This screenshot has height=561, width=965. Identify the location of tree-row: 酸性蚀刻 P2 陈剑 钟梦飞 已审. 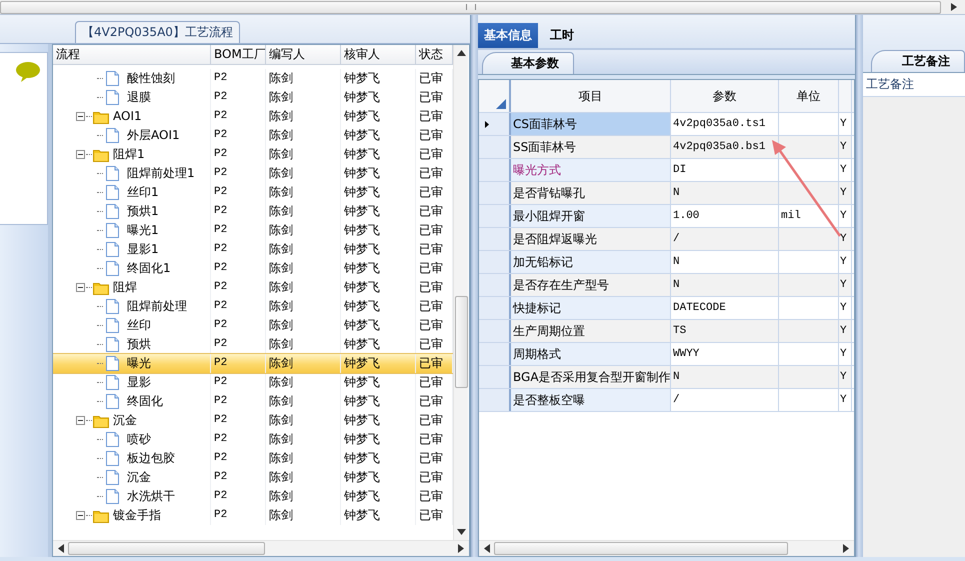
(253, 78).